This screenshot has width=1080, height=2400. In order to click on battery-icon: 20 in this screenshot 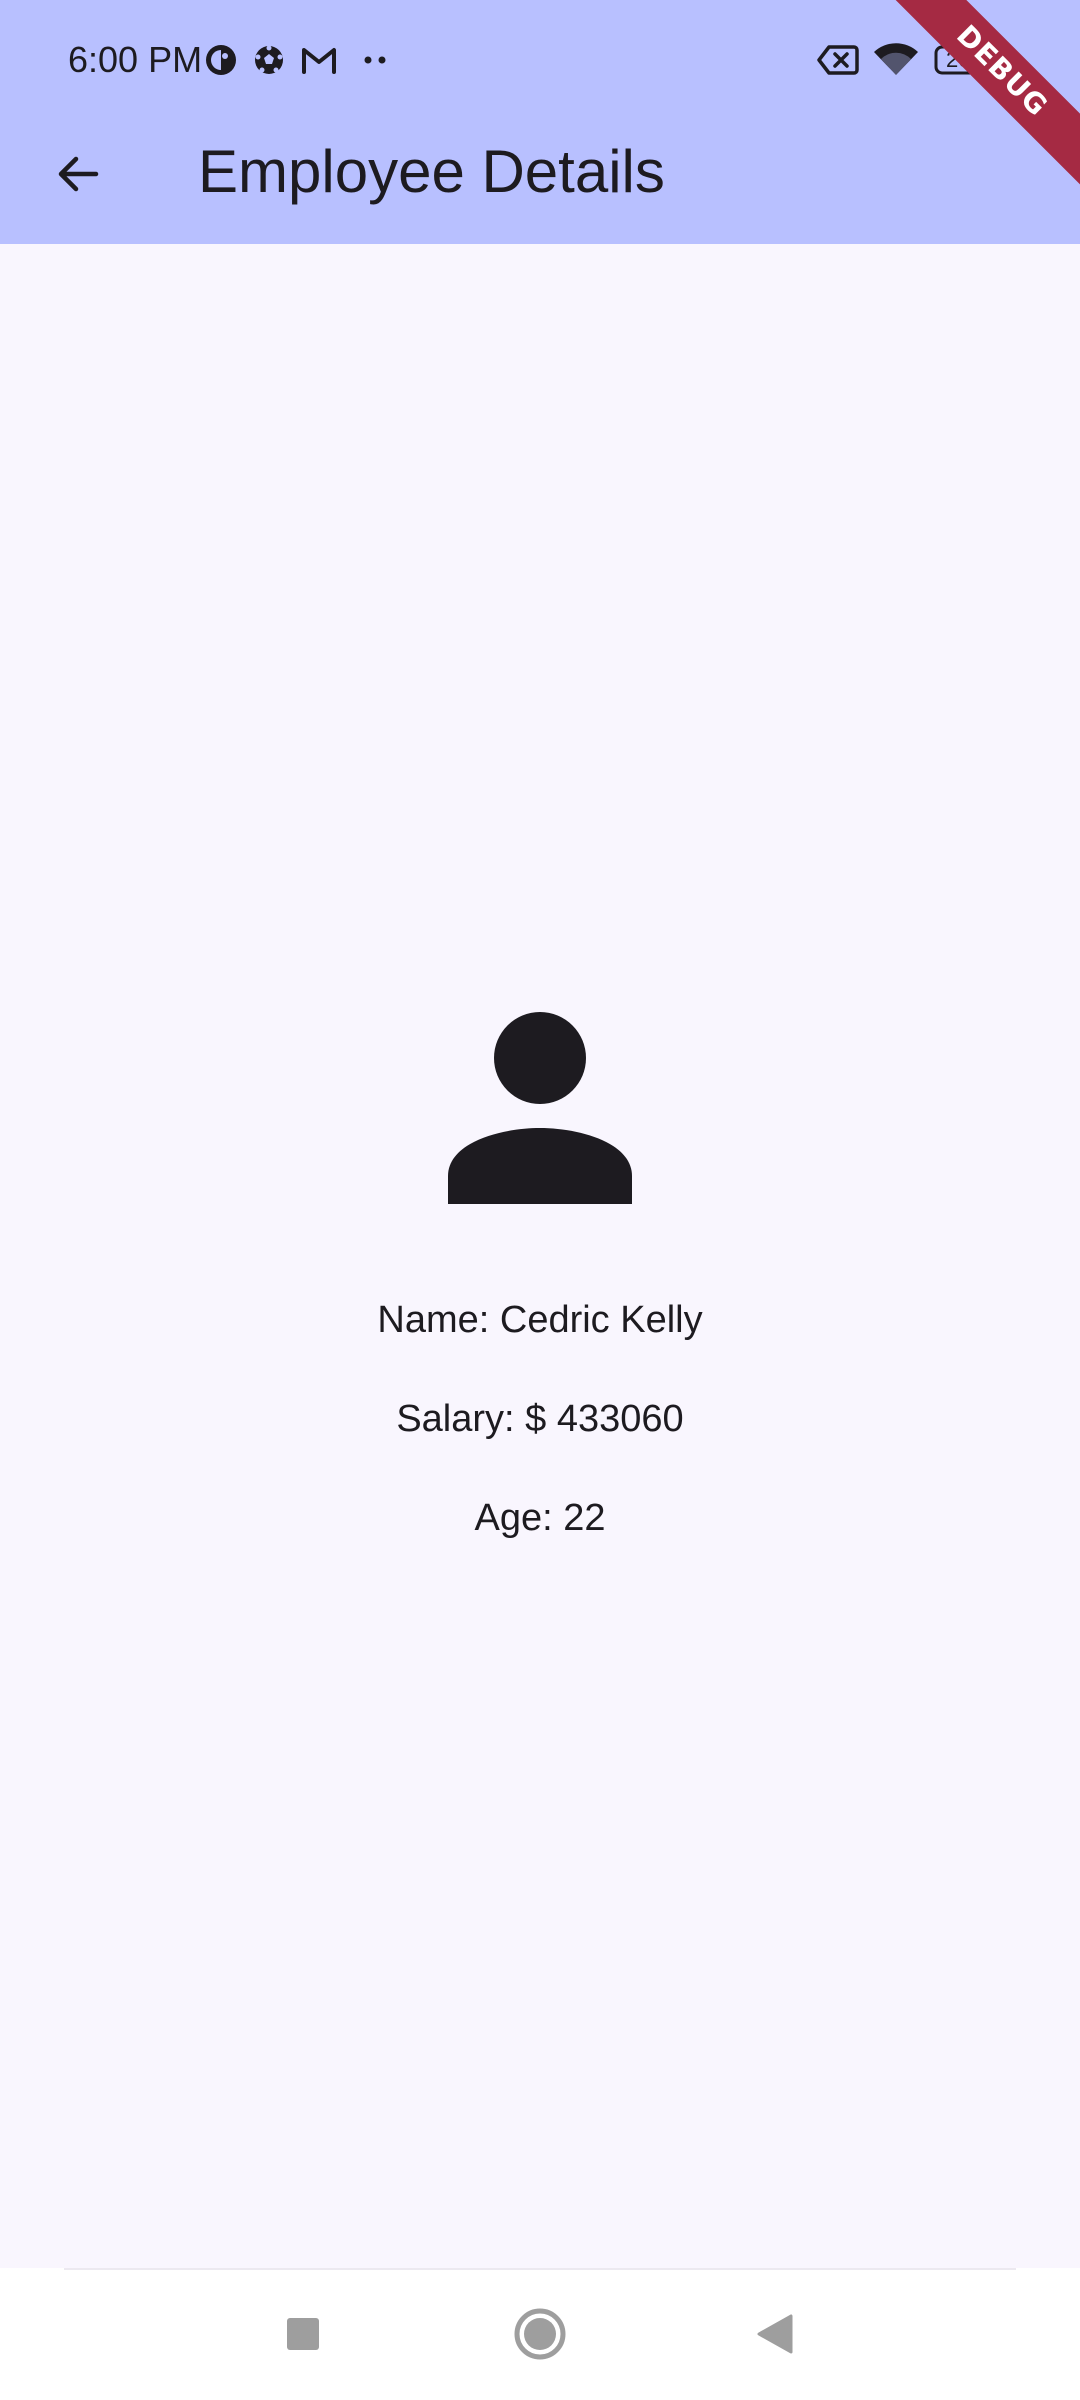, I will do `click(966, 60)`.